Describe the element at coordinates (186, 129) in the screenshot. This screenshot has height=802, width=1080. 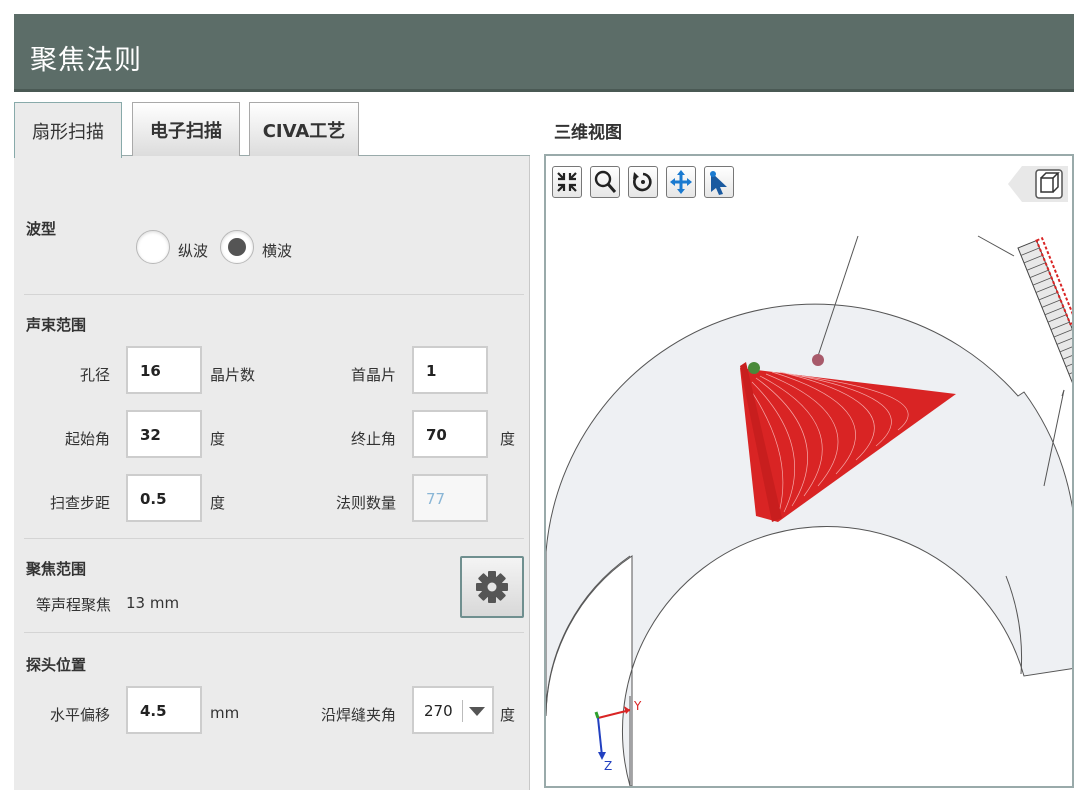
I see `tab-electronic-scan: 电子扫描` at that location.